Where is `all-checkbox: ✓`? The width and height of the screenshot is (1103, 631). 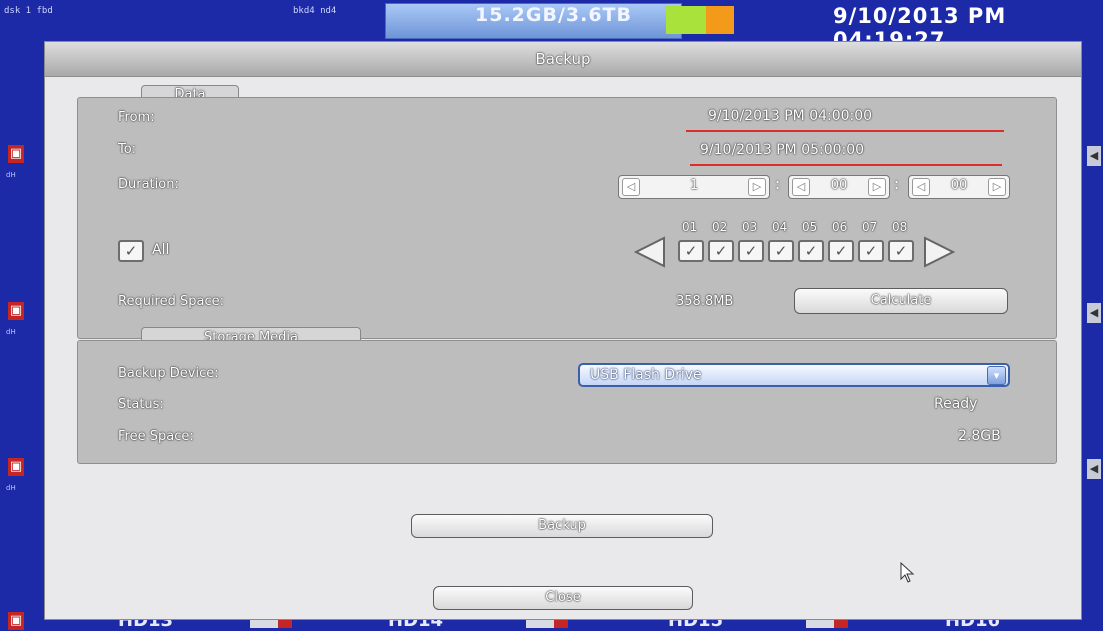 all-checkbox: ✓ is located at coordinates (131, 251).